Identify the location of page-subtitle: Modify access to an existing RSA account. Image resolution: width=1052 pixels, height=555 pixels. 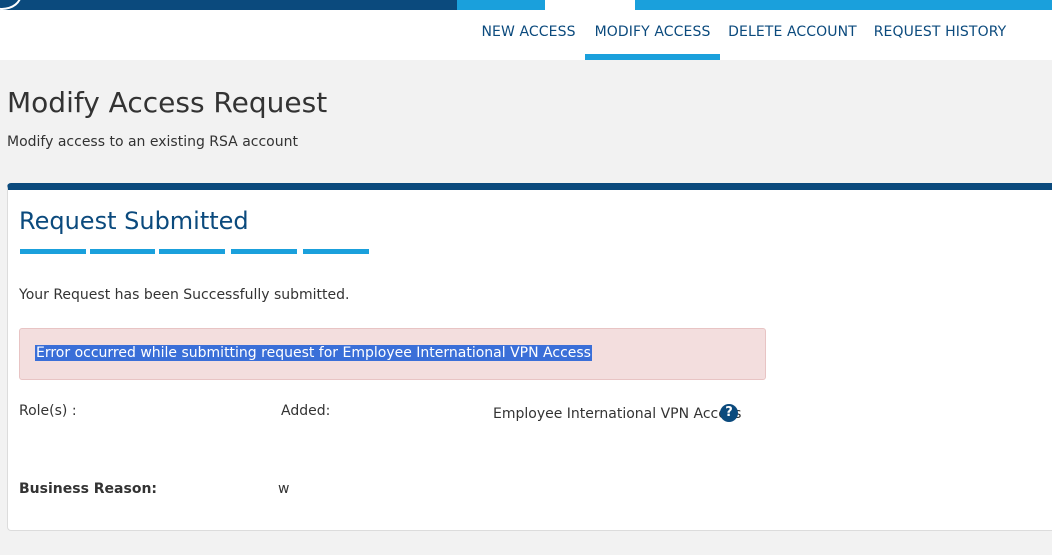
(152, 142).